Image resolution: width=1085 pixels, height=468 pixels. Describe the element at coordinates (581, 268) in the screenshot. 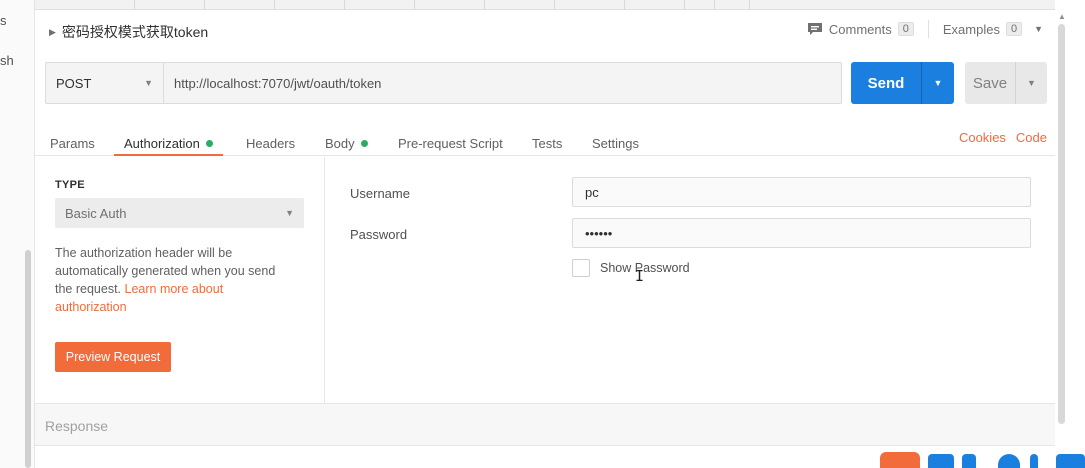

I see `show-password-checkbox` at that location.